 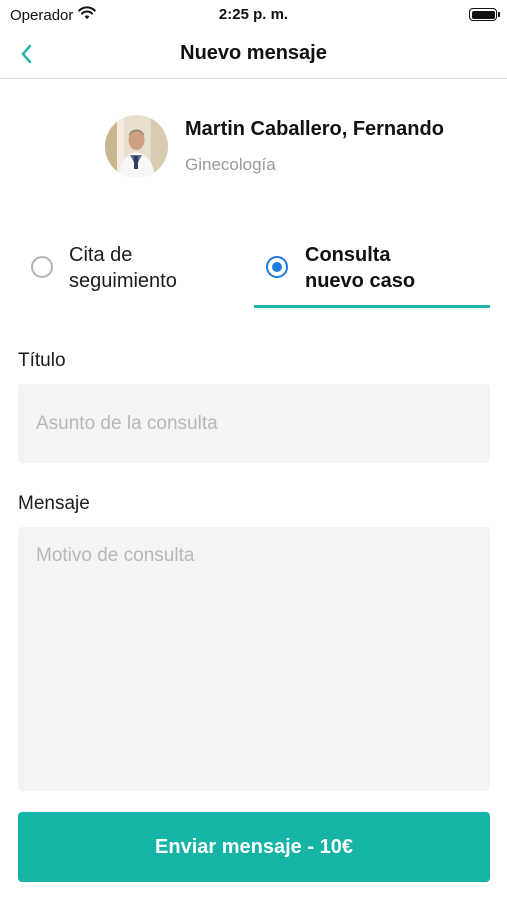 I want to click on status-bar: Operador 2:25 p. m., so click(x=253, y=15).